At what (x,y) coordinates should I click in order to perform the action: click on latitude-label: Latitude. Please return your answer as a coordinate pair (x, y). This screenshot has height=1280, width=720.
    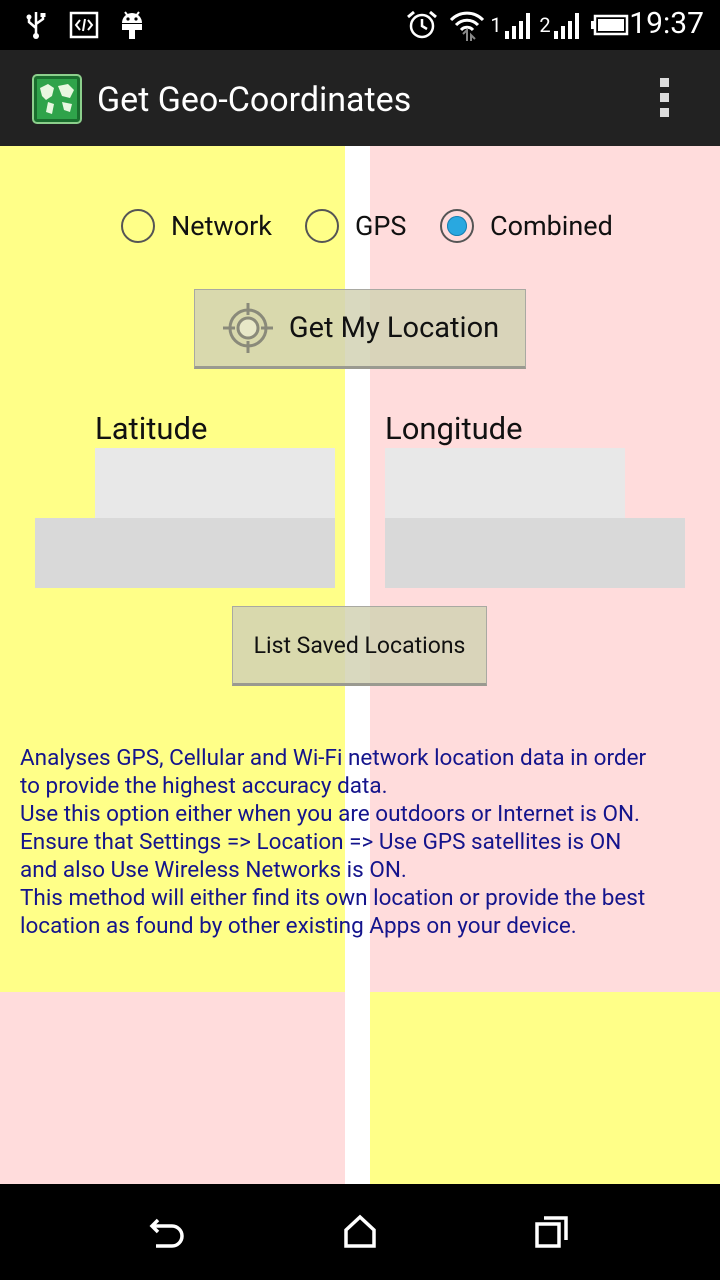
    Looking at the image, I should click on (151, 428).